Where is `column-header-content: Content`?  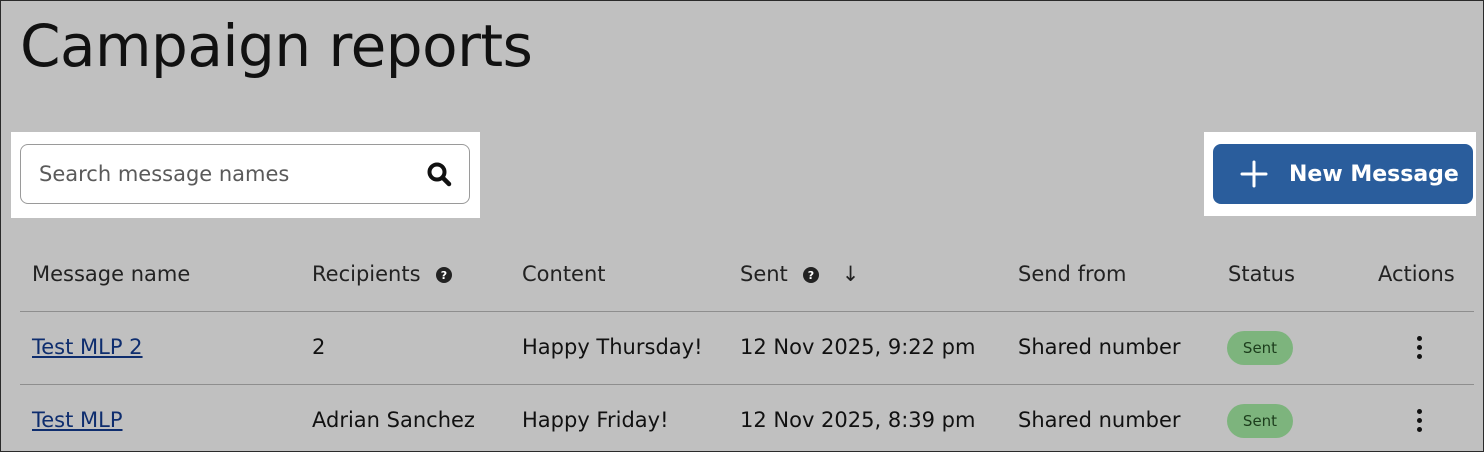
column-header-content: Content is located at coordinates (564, 274).